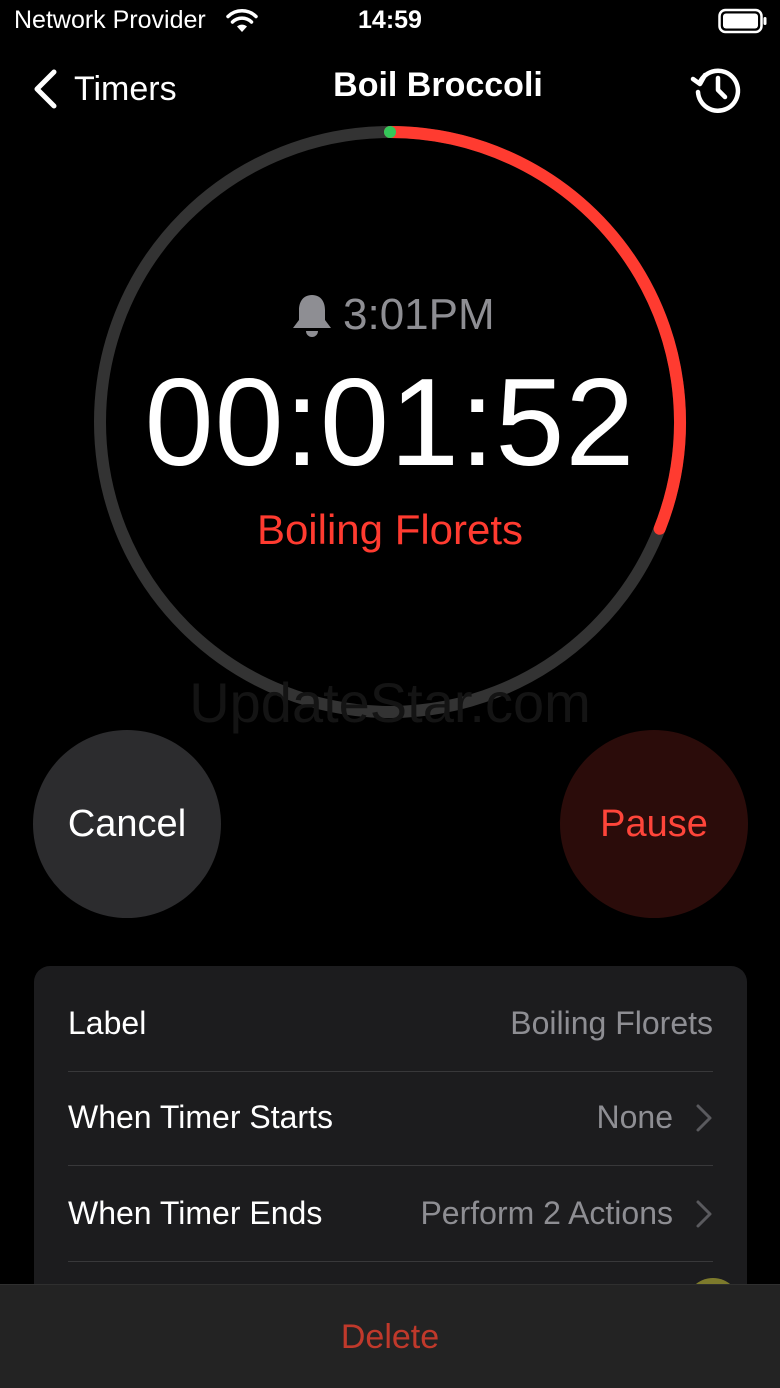 This screenshot has height=1388, width=780. I want to click on timer-ends-value-group: Perform 2 Actions, so click(566, 1213).